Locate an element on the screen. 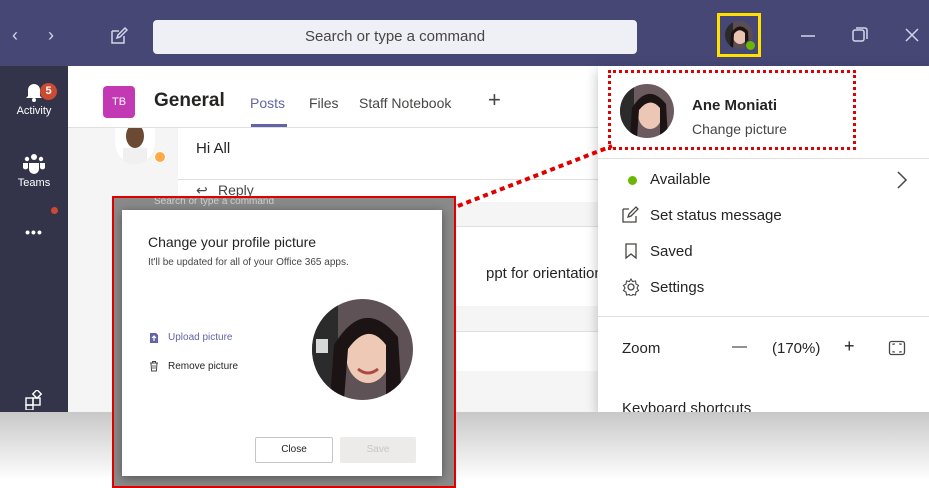  available-status-dot is located at coordinates (750, 45).